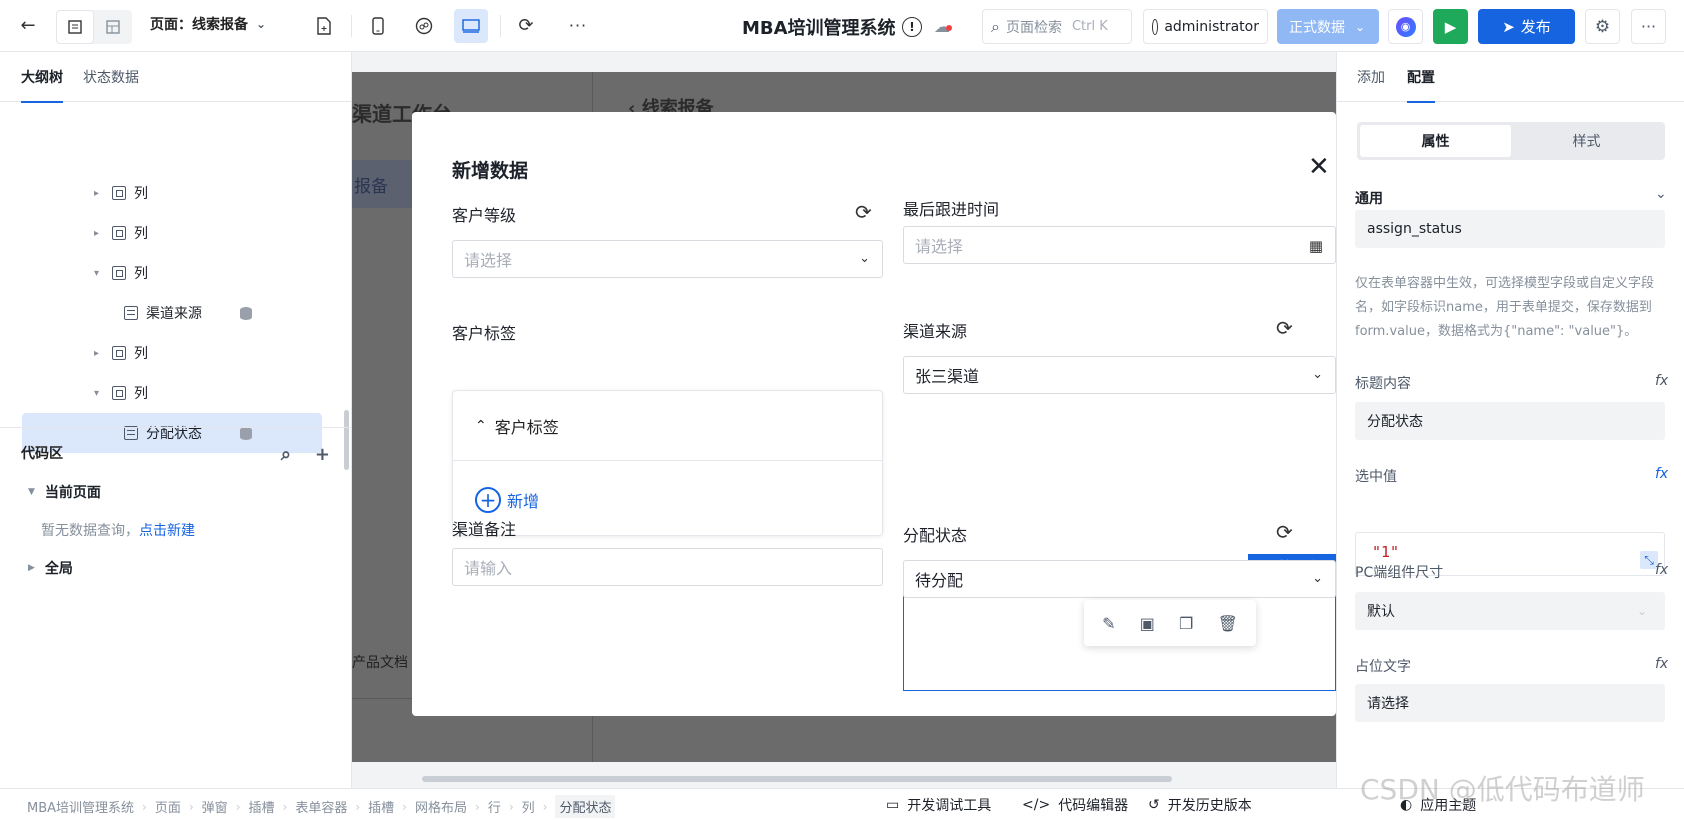 This screenshot has height=820, width=1684. Describe the element at coordinates (322, 454) in the screenshot. I see `add-icon: +` at that location.